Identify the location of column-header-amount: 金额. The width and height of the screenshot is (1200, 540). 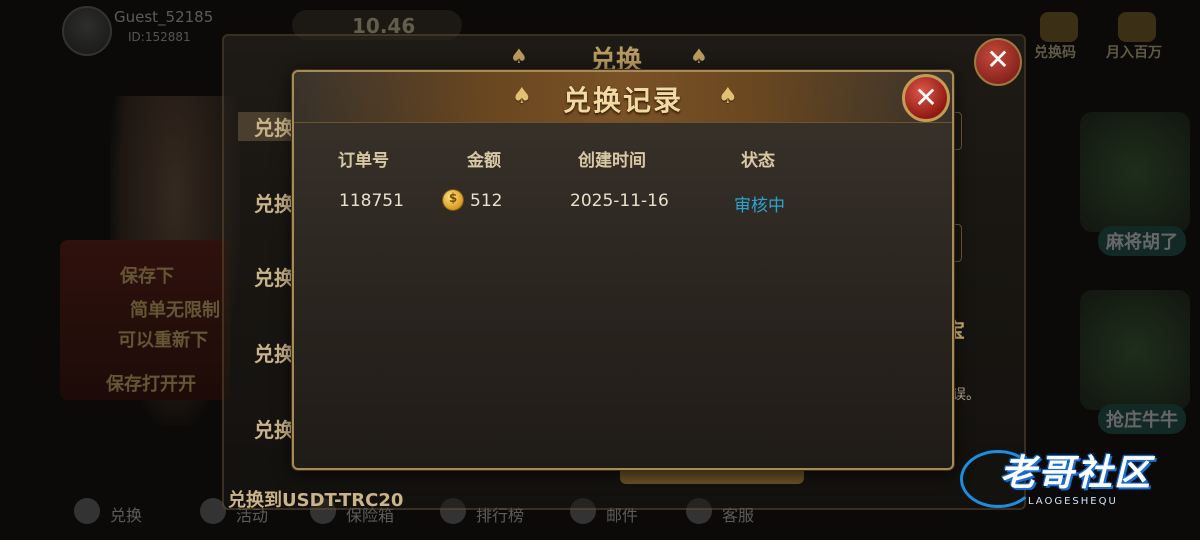
(484, 161).